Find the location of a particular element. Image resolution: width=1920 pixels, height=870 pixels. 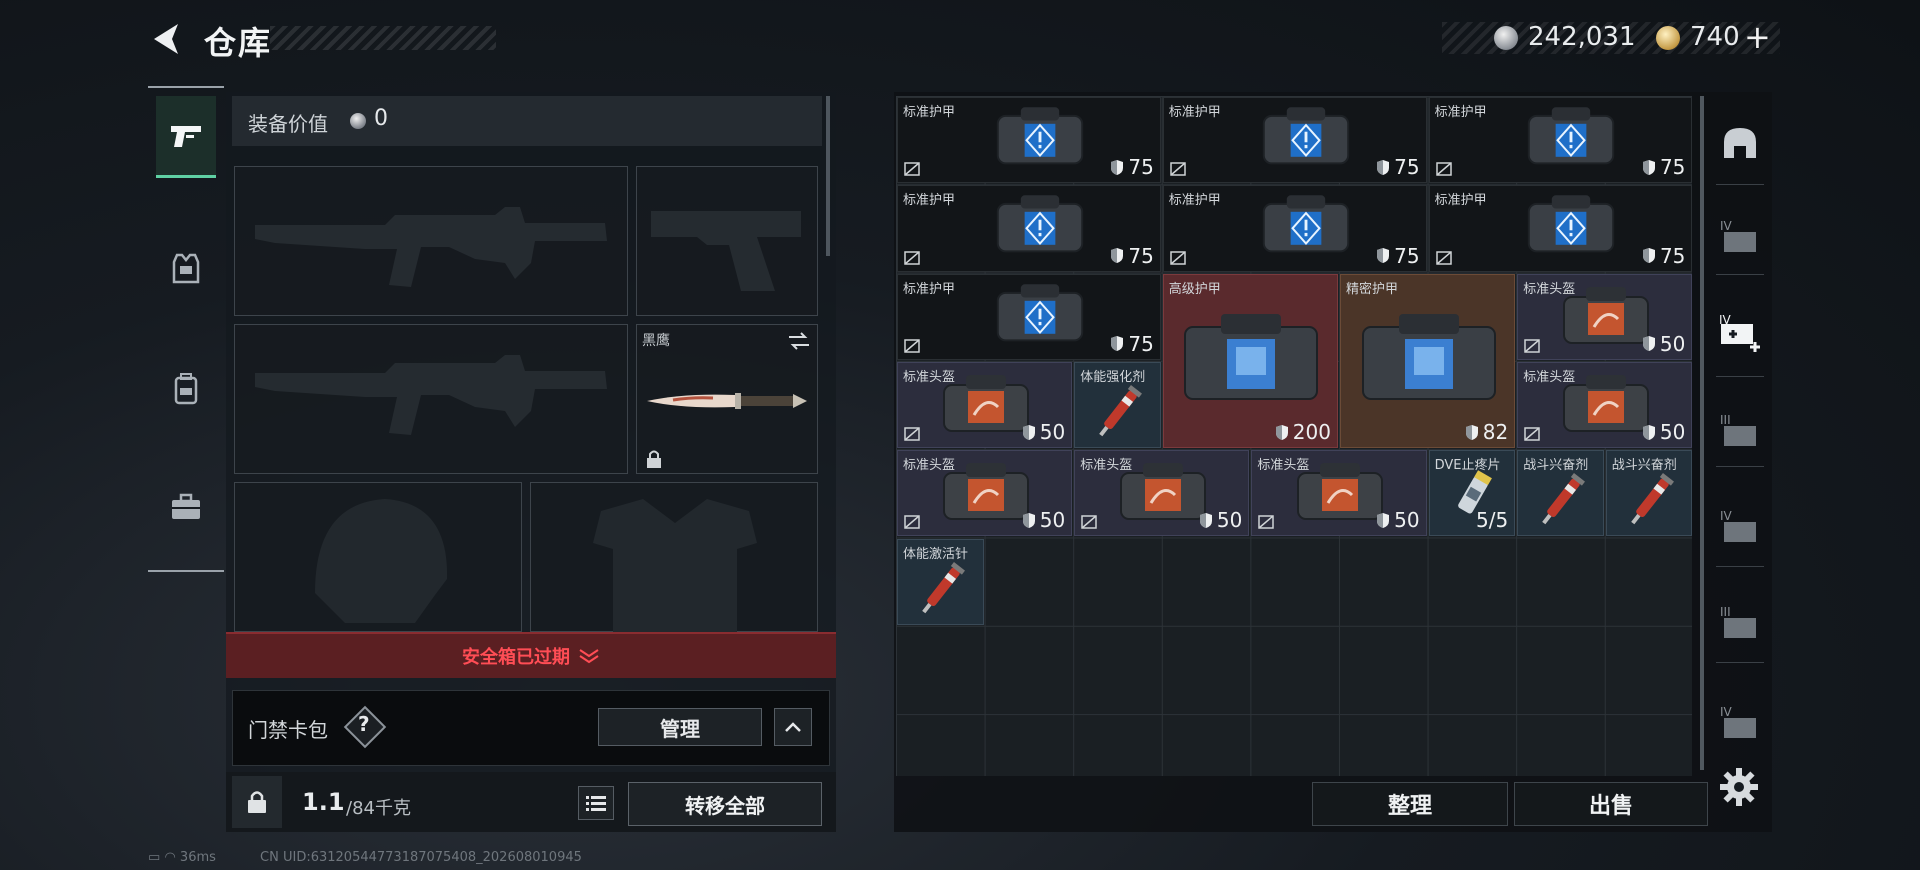

rail-helmet-container is located at coordinates (1740, 144).